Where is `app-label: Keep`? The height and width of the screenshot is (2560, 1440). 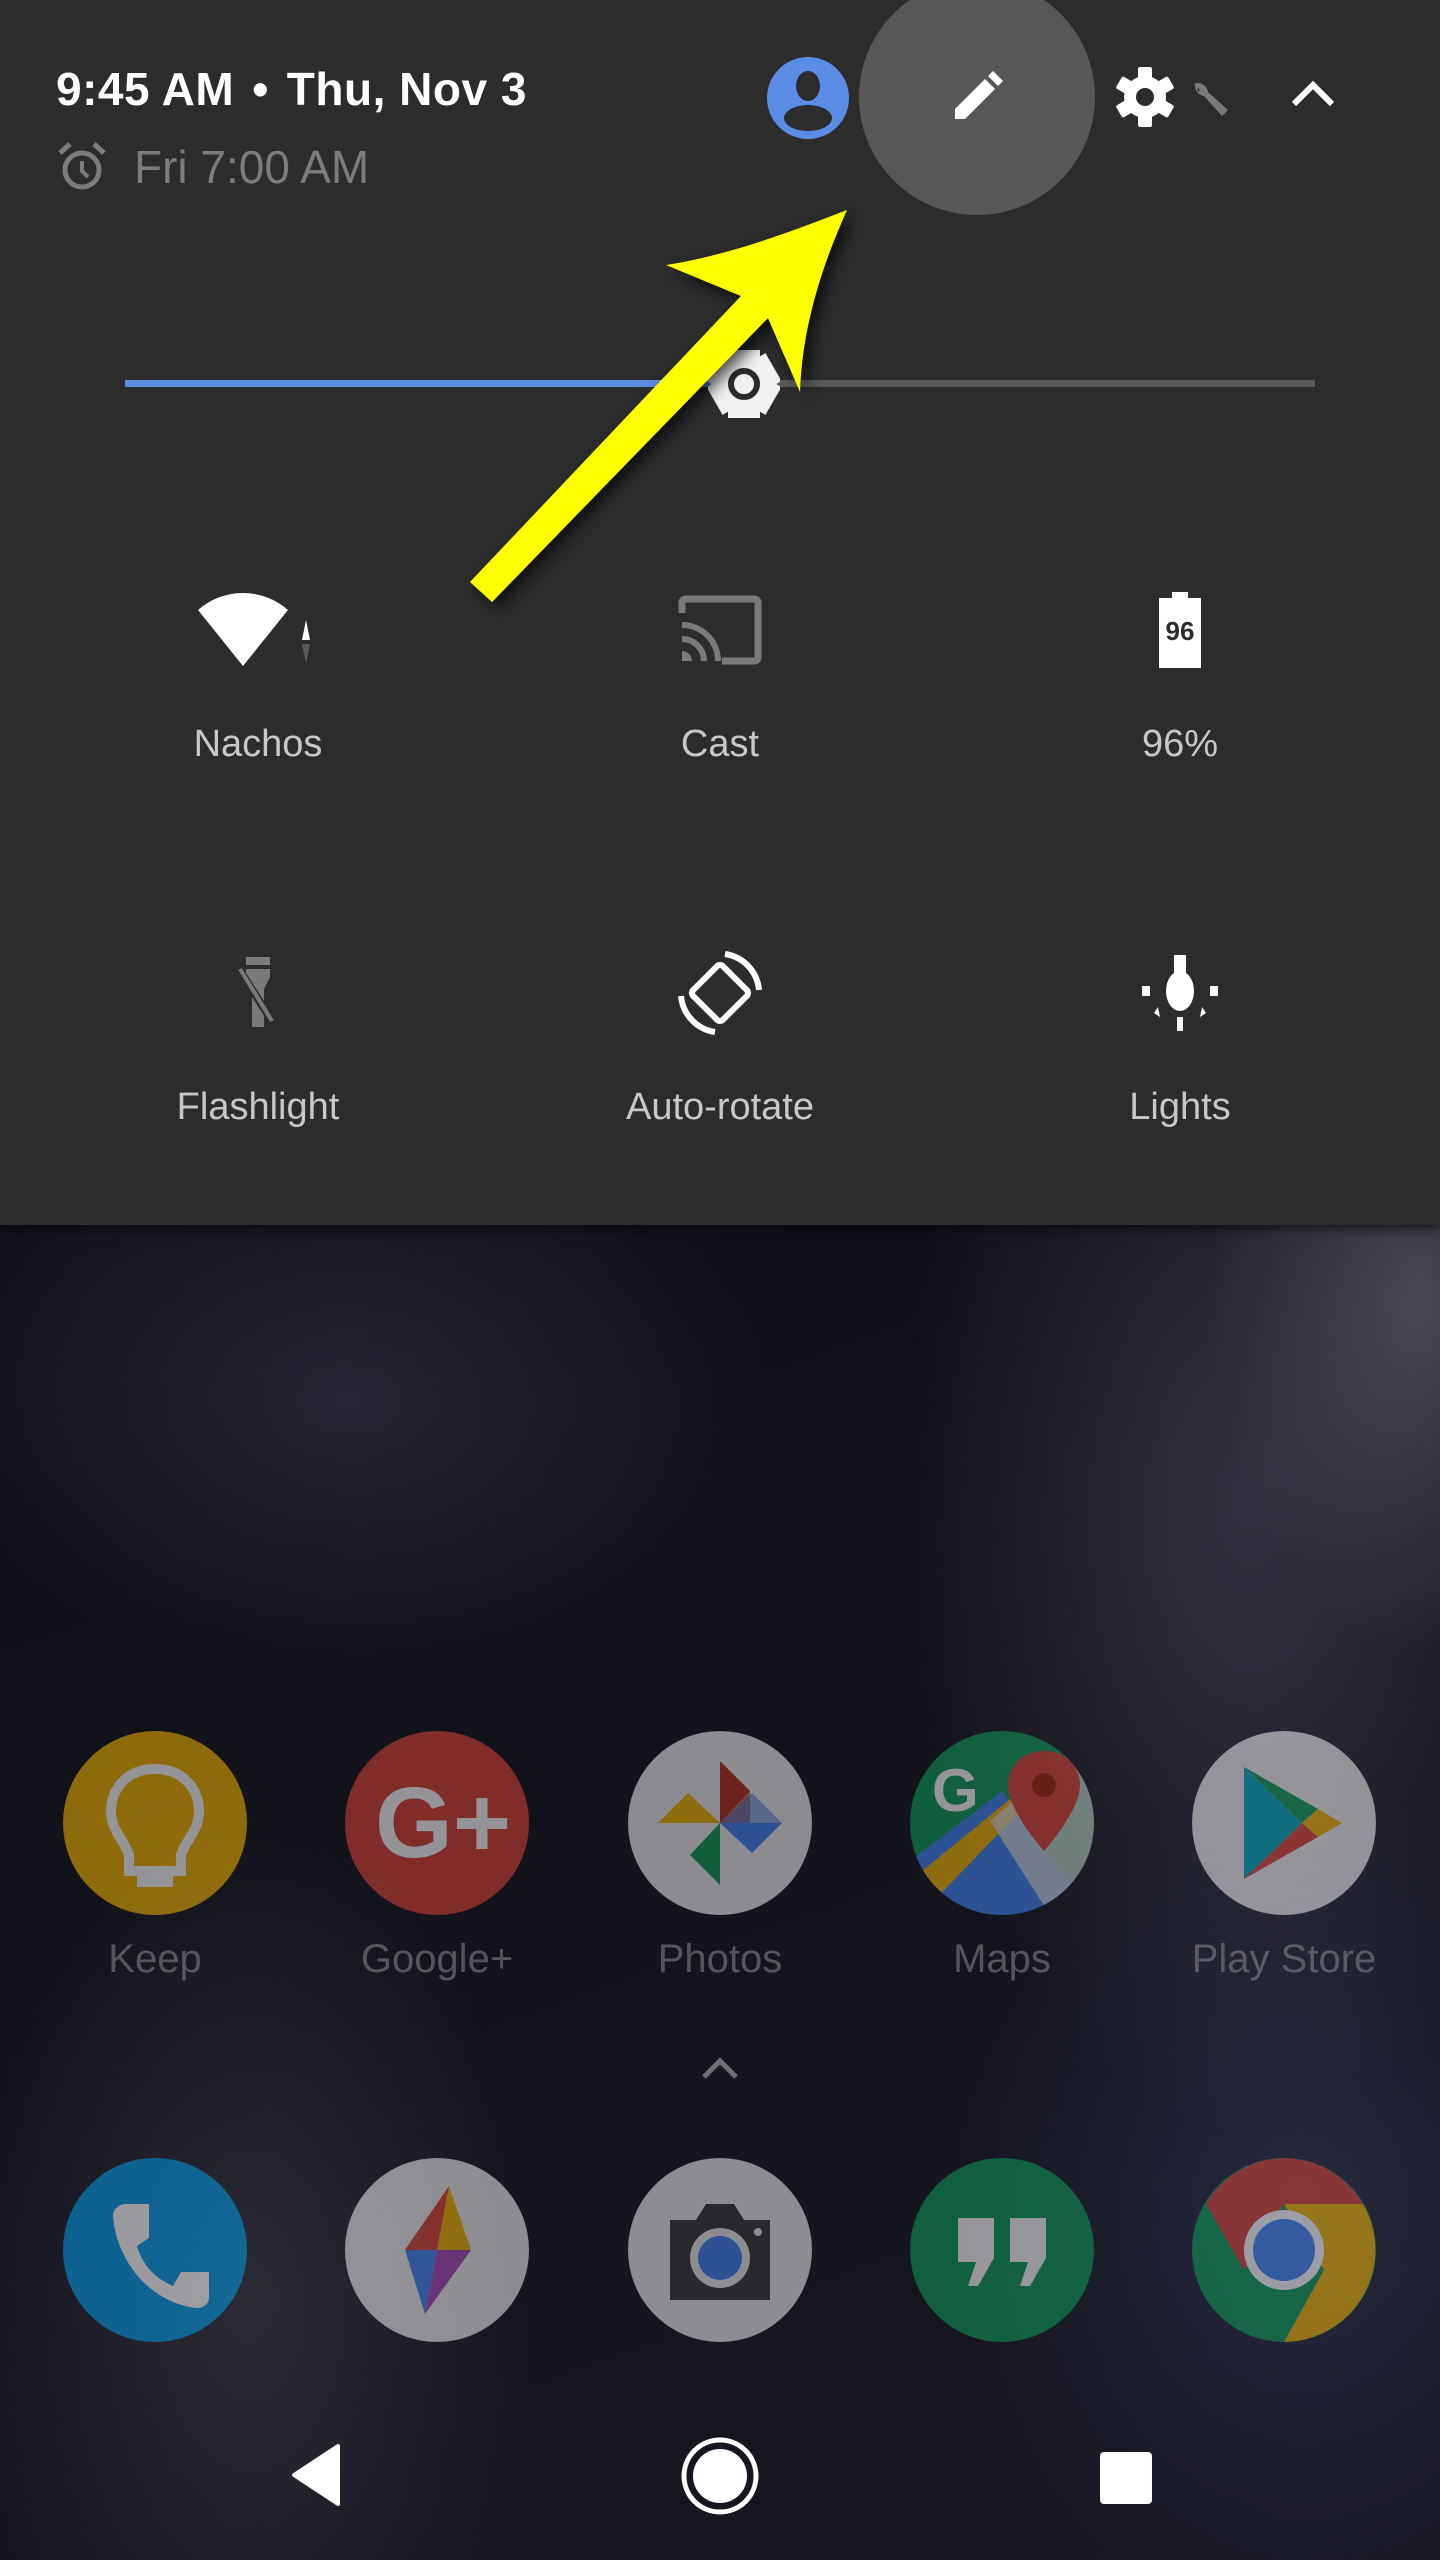 app-label: Keep is located at coordinates (155, 1959).